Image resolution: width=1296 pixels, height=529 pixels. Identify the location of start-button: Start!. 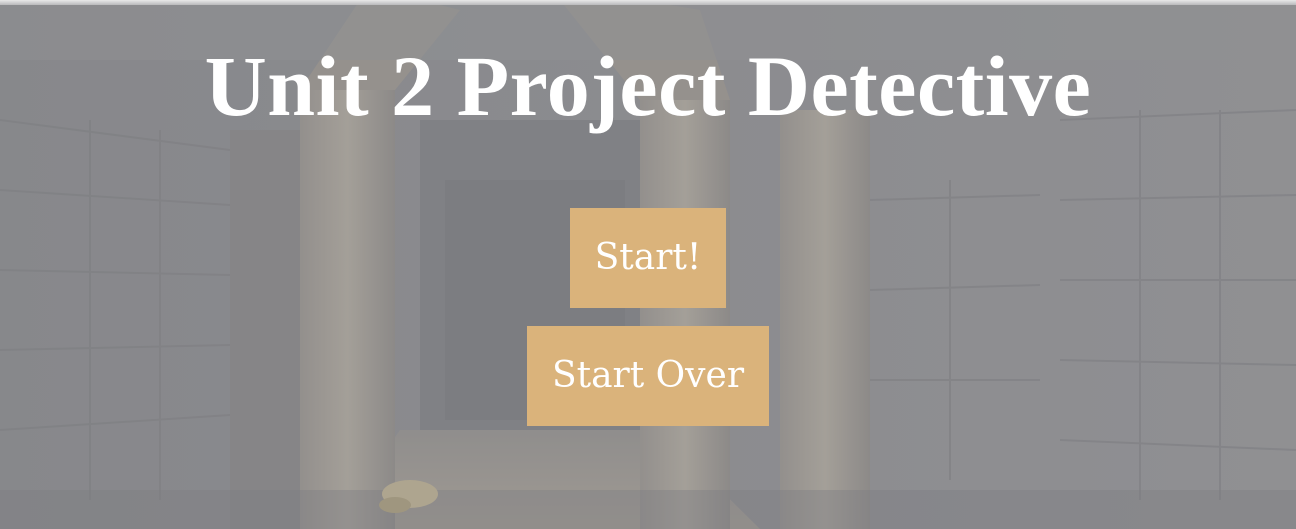
(648, 258).